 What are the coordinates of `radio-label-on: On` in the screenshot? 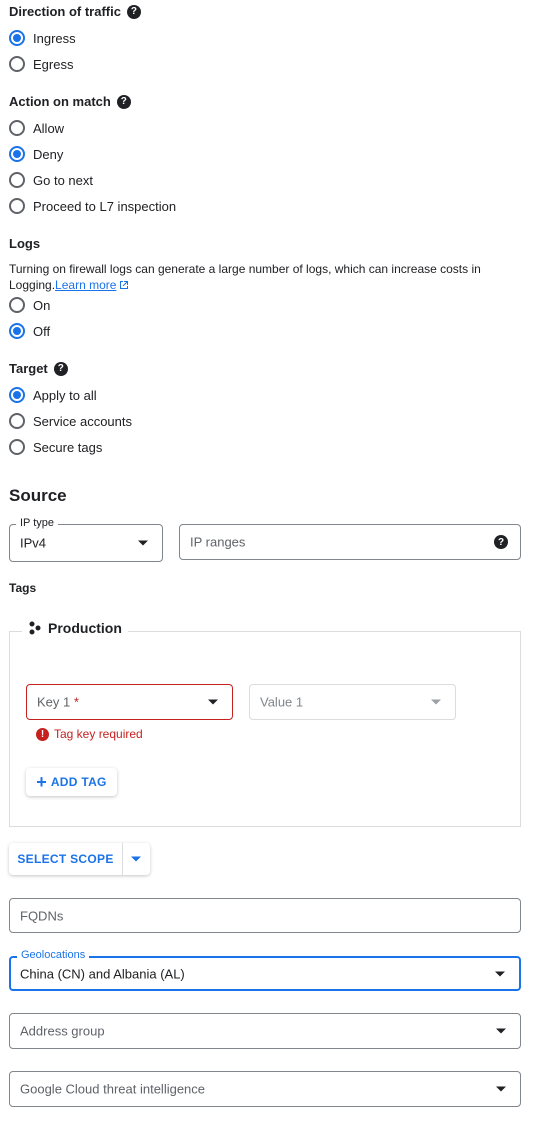 It's located at (42, 305).